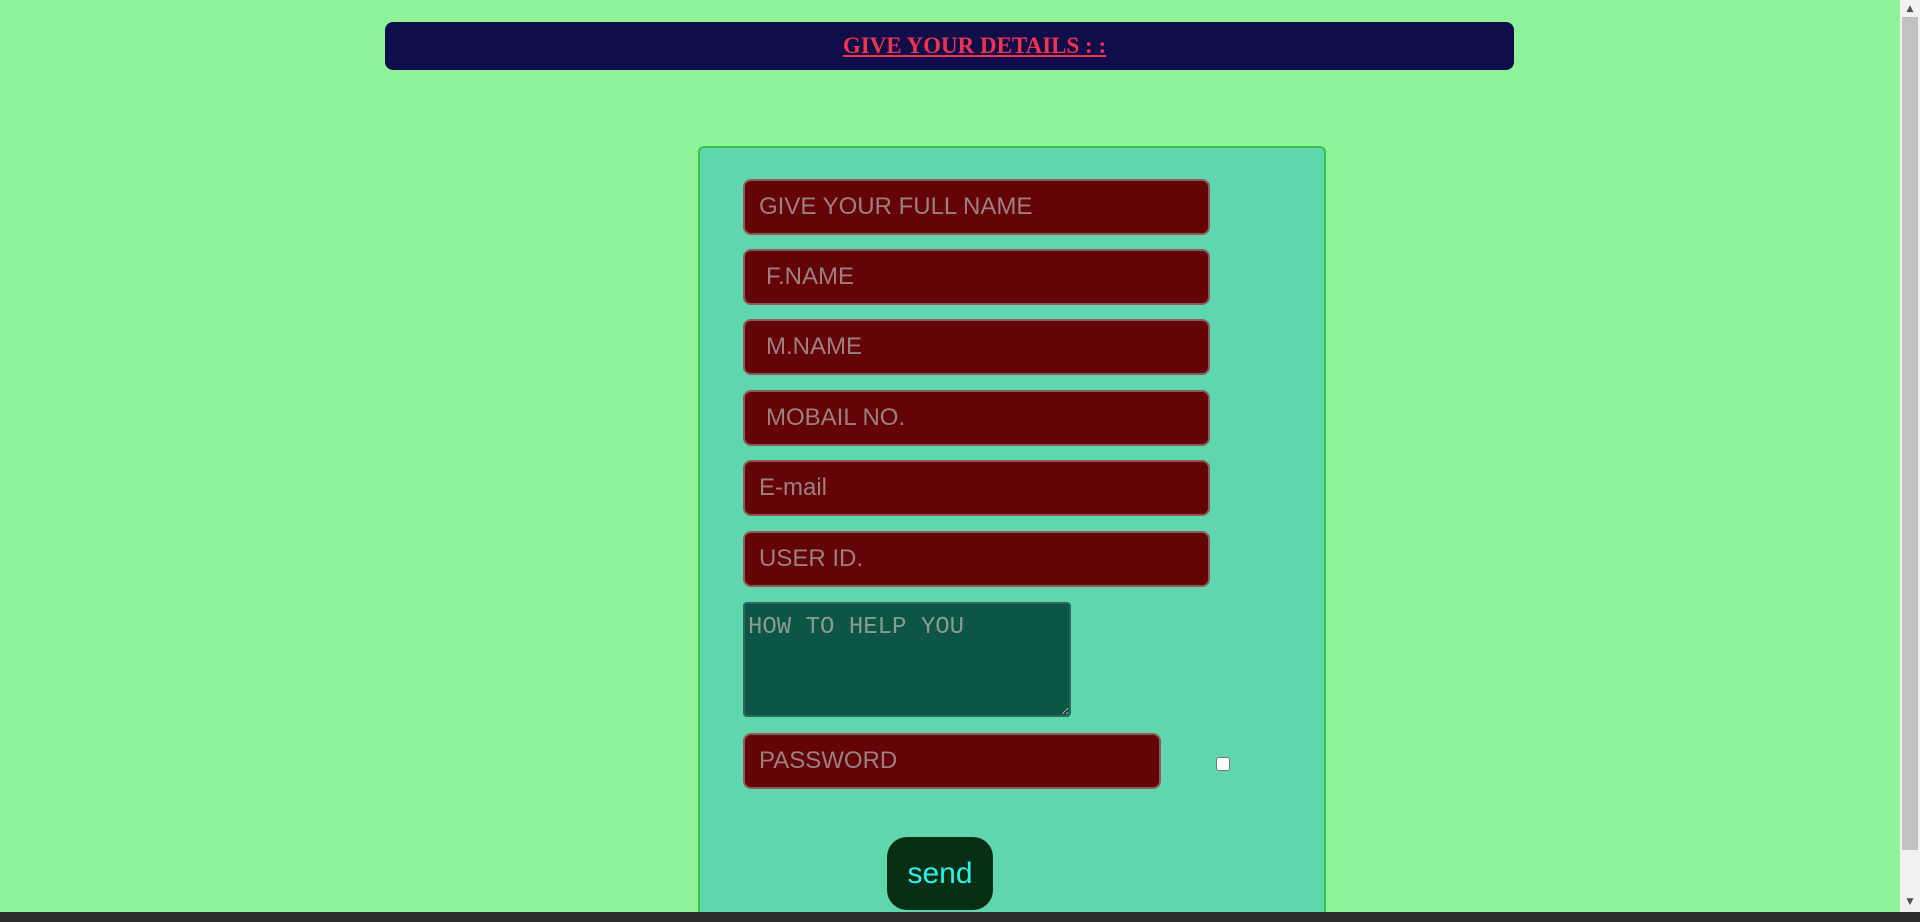  Describe the element at coordinates (976, 559) in the screenshot. I see `user-id-input` at that location.